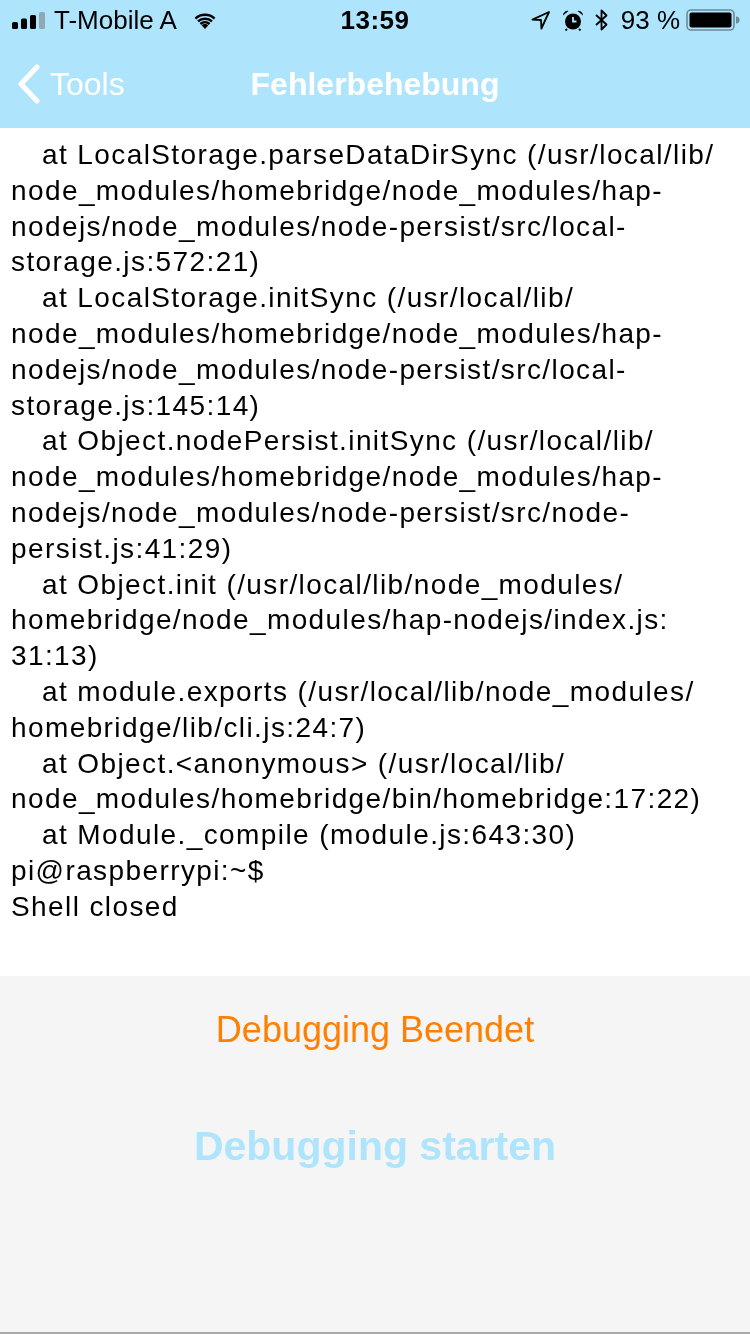  What do you see at coordinates (540, 20) in the screenshot?
I see `location-arrow-icon` at bounding box center [540, 20].